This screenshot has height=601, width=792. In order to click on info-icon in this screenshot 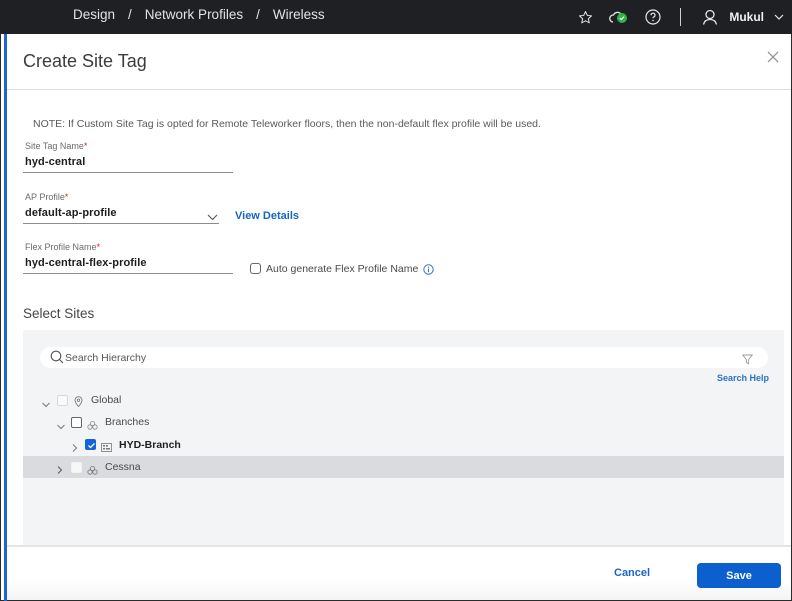, I will do `click(428, 271)`.